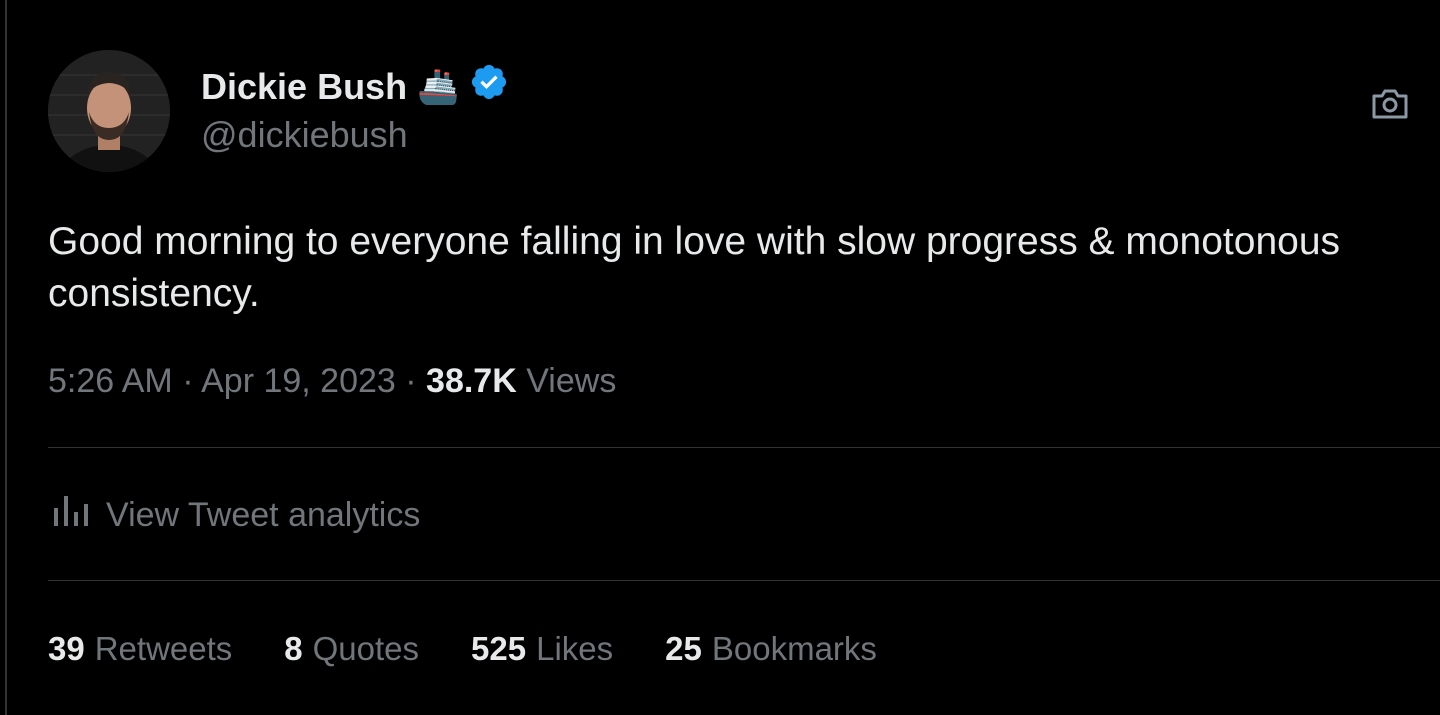 The width and height of the screenshot is (1440, 715). Describe the element at coordinates (163, 648) in the screenshot. I see `stat-label: Retweets` at that location.